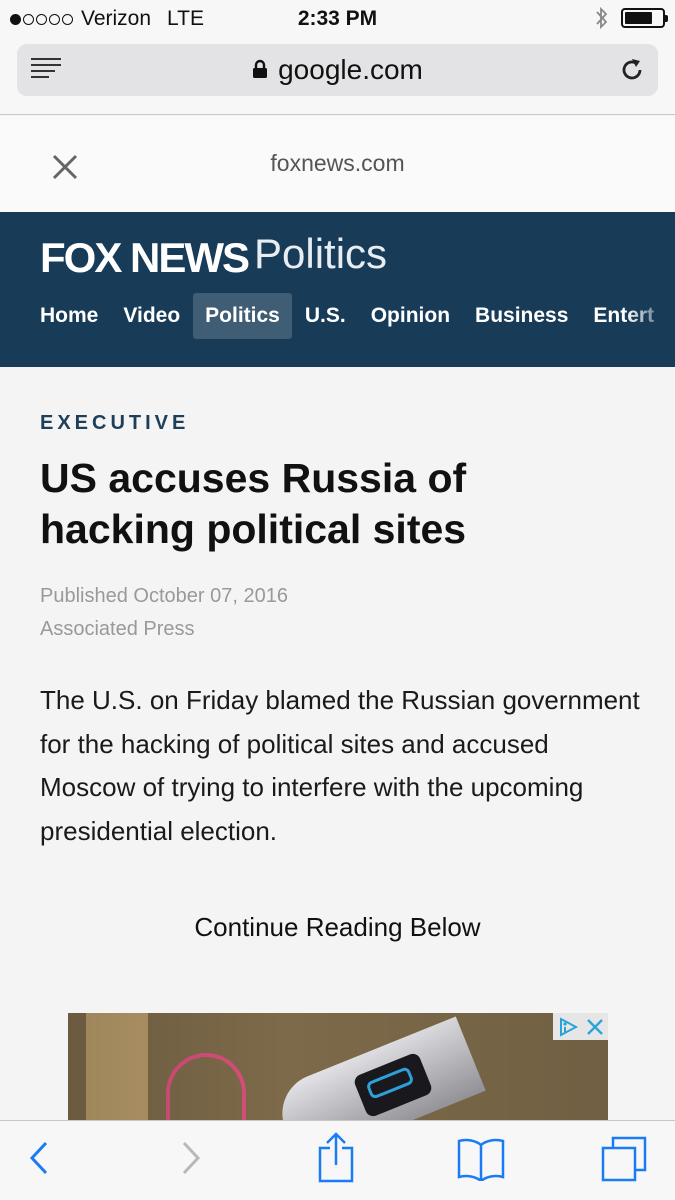 The width and height of the screenshot is (675, 1200). Describe the element at coordinates (325, 316) in the screenshot. I see `nav-item-us: U.S.` at that location.